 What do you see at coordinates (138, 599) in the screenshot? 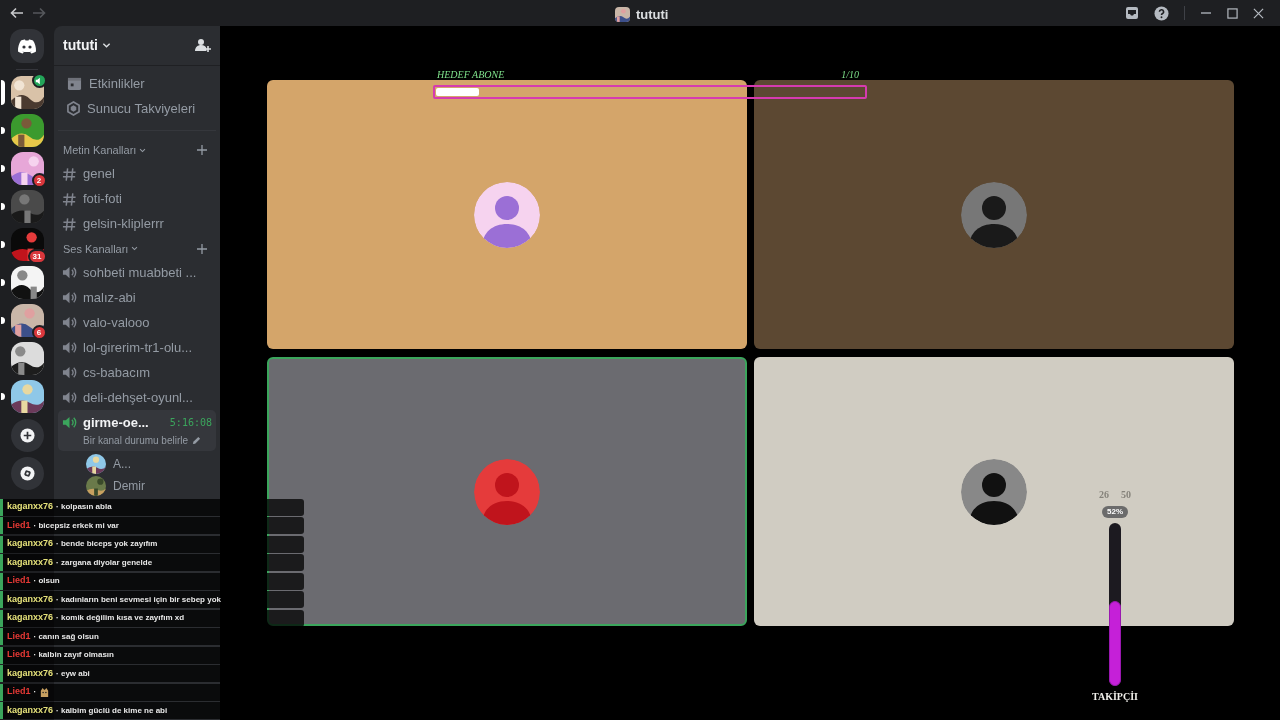
I see `chat-text: · kadınların beni sevmesi için bir sebep yok` at bounding box center [138, 599].